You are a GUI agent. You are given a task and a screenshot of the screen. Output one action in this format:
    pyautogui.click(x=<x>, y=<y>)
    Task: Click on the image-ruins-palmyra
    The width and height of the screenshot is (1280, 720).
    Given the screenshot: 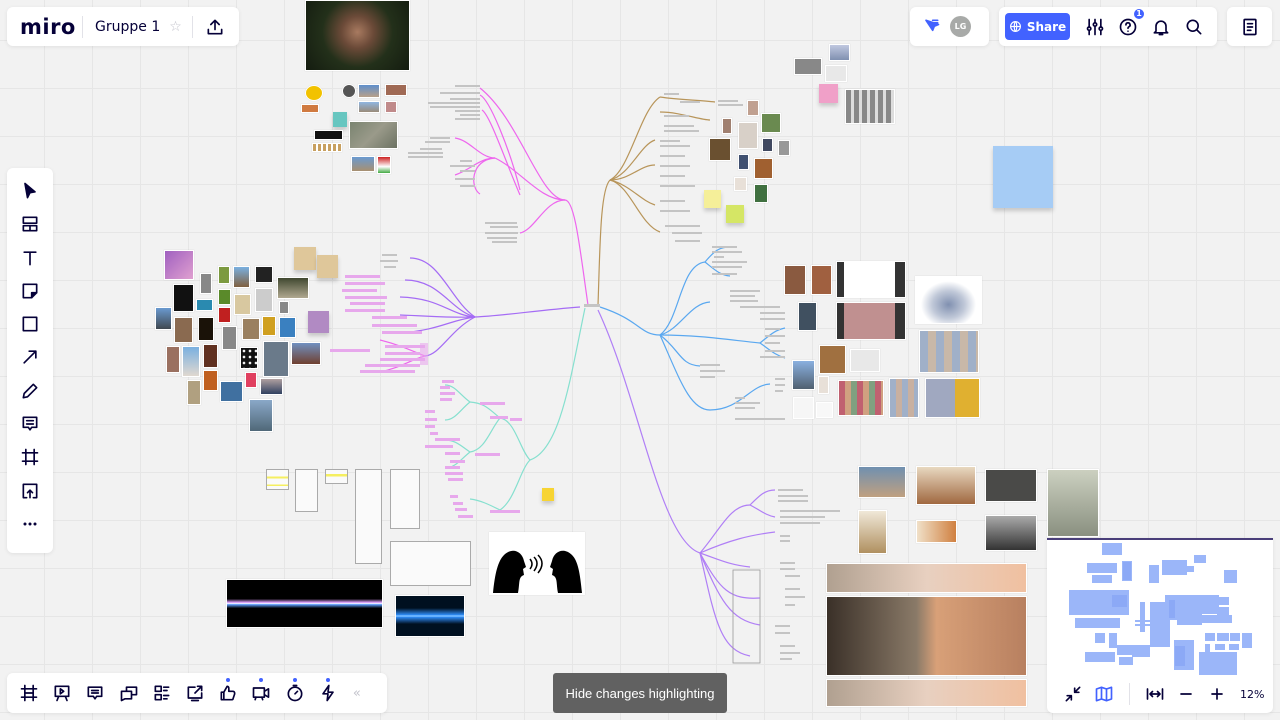 What is the action you would take?
    pyautogui.click(x=946, y=485)
    